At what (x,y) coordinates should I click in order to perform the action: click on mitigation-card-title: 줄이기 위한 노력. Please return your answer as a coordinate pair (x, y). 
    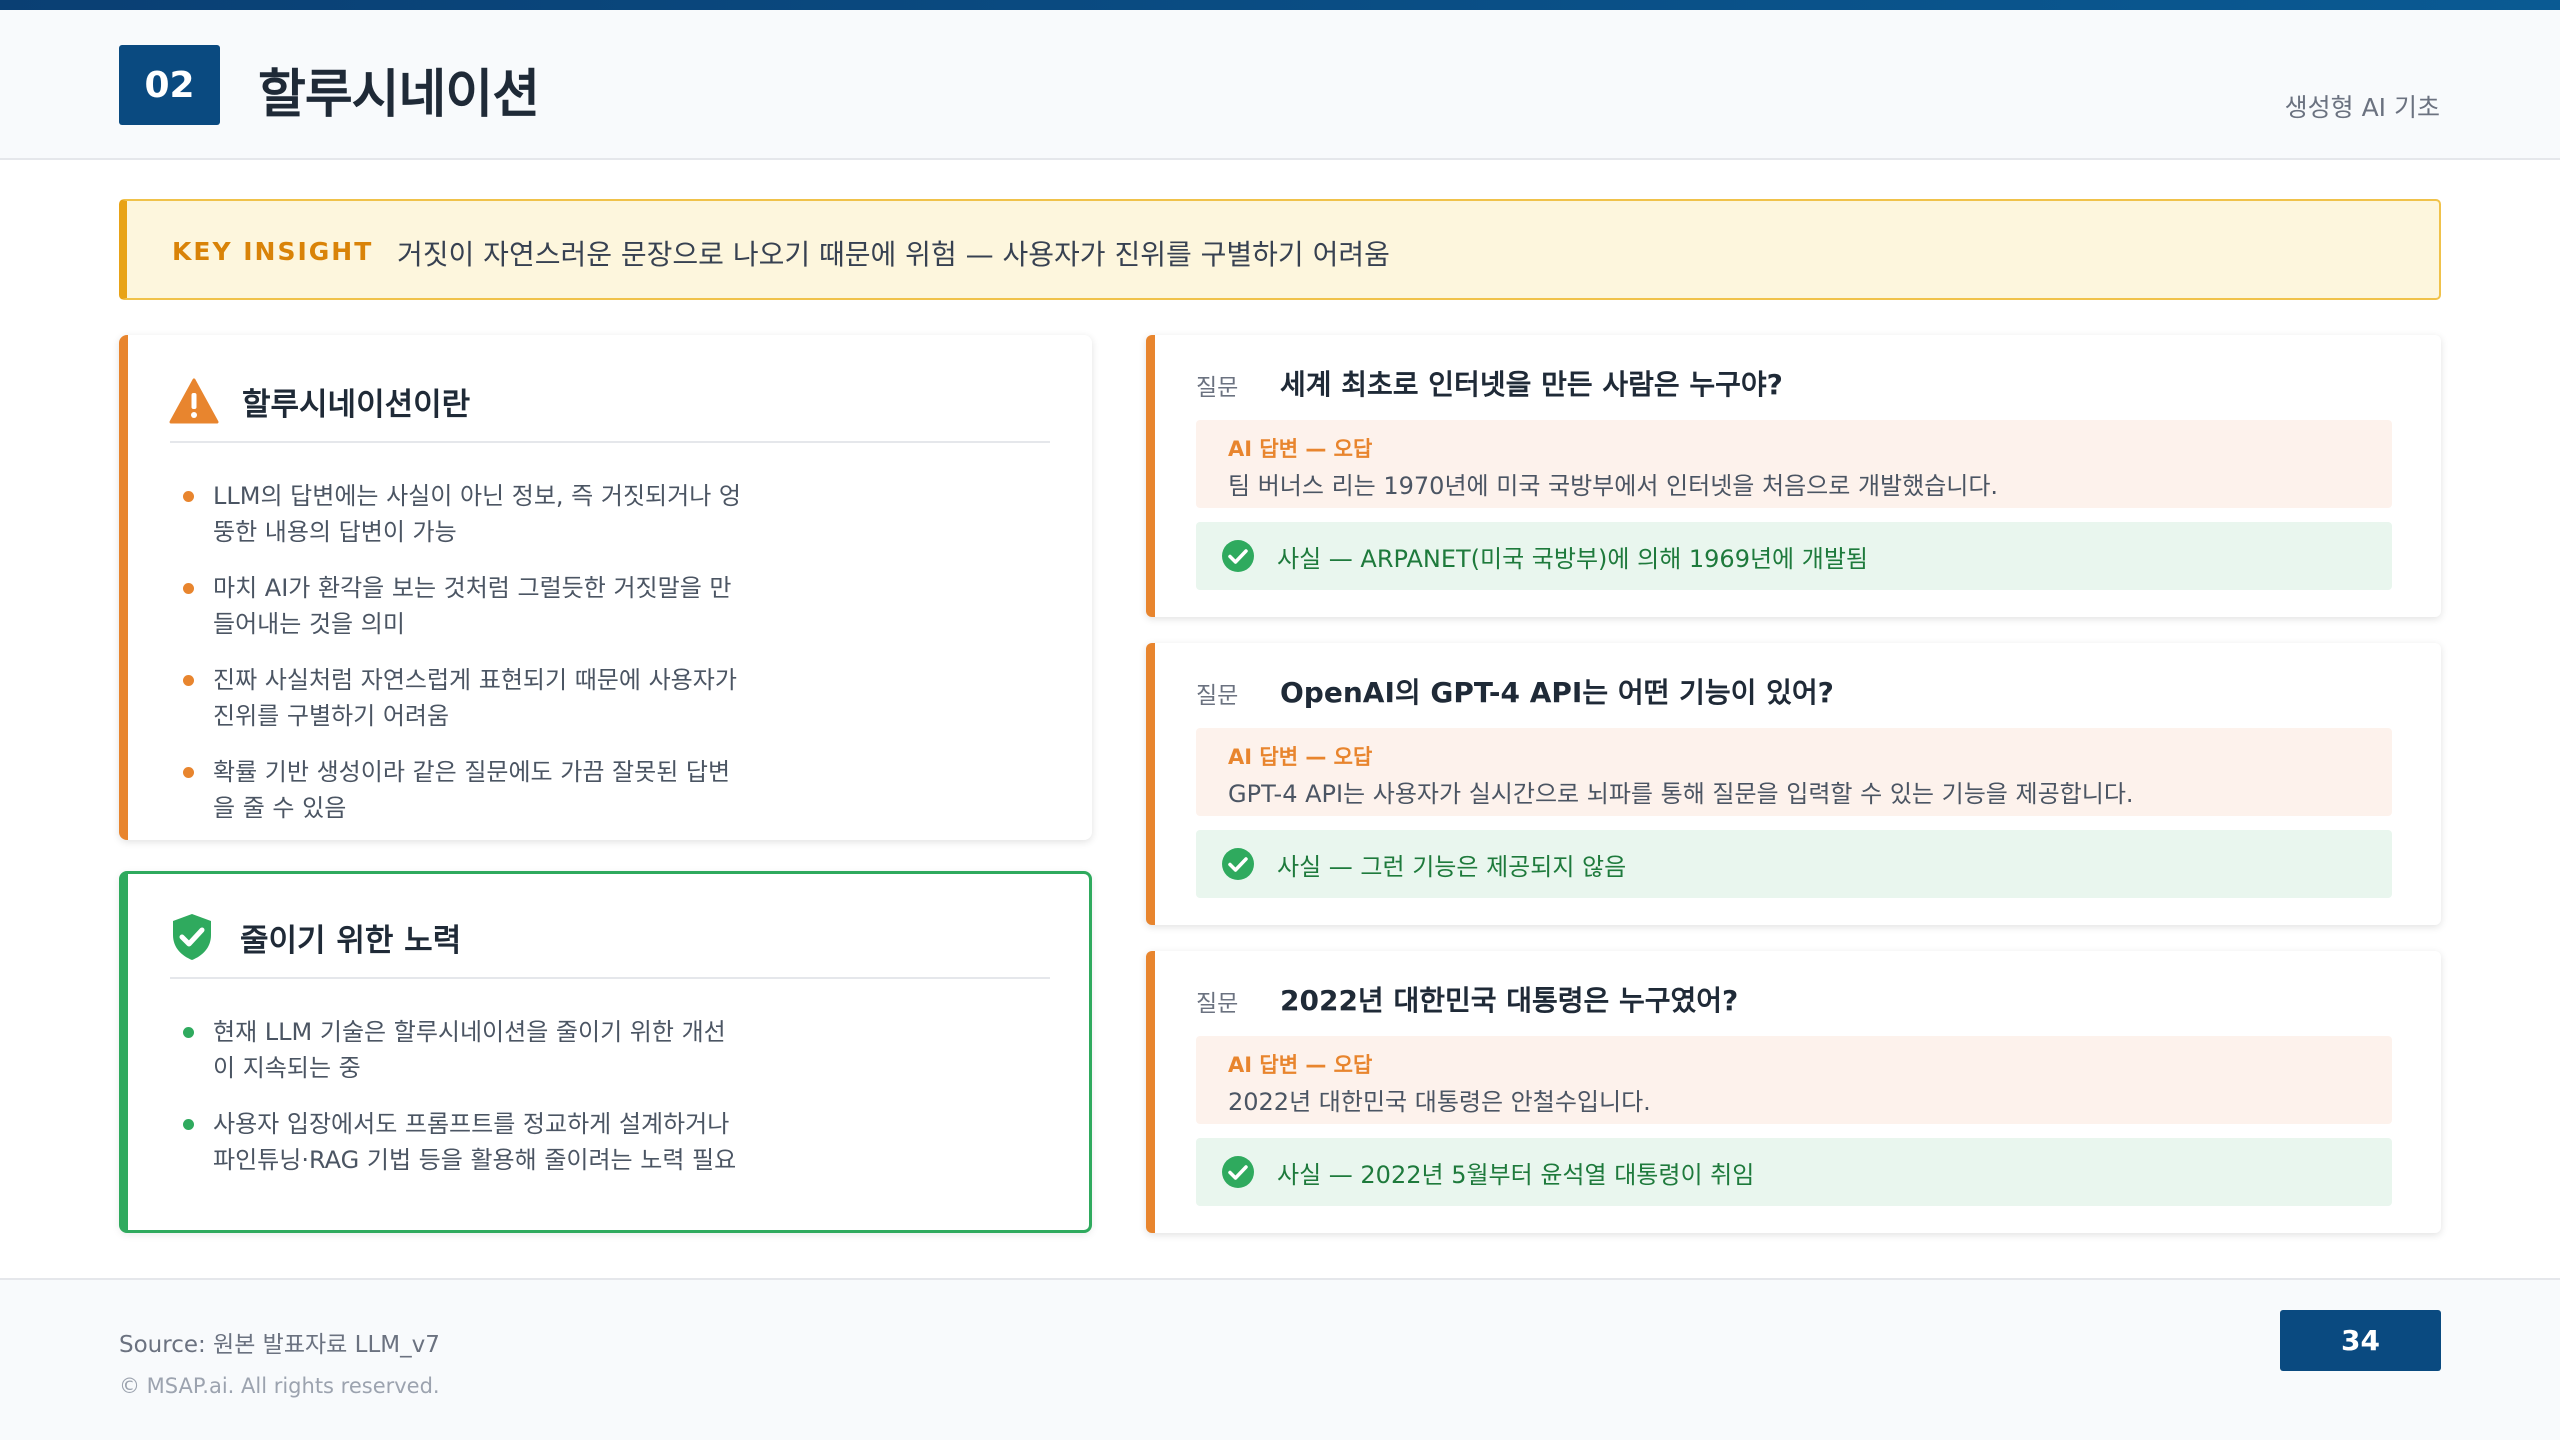
    Looking at the image, I should click on (351, 940).